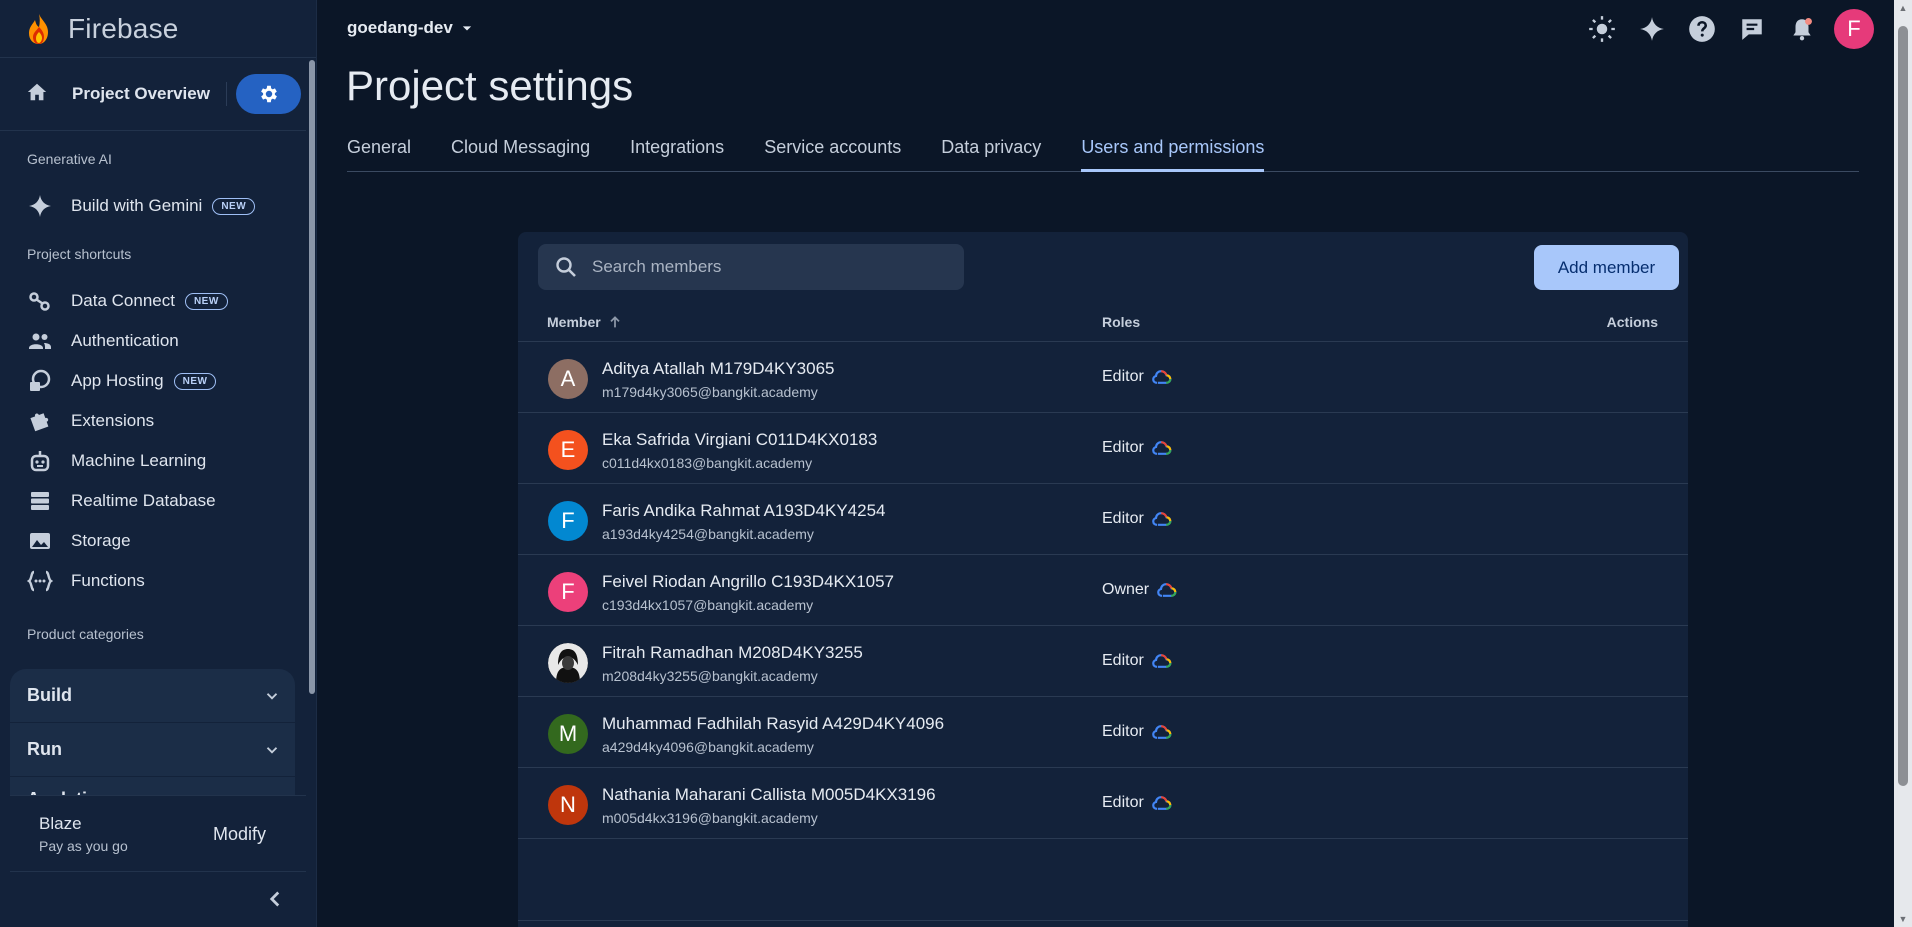 This screenshot has width=1912, height=927. What do you see at coordinates (123, 300) in the screenshot?
I see `sidebar-item-label: Data Connect` at bounding box center [123, 300].